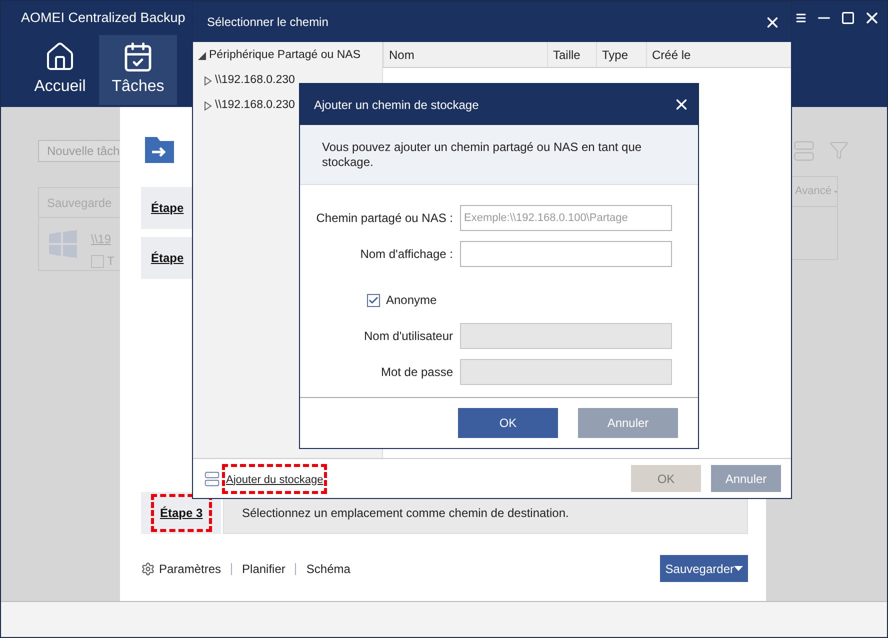 The height and width of the screenshot is (638, 888). I want to click on footer-link: Schéma, so click(328, 569).